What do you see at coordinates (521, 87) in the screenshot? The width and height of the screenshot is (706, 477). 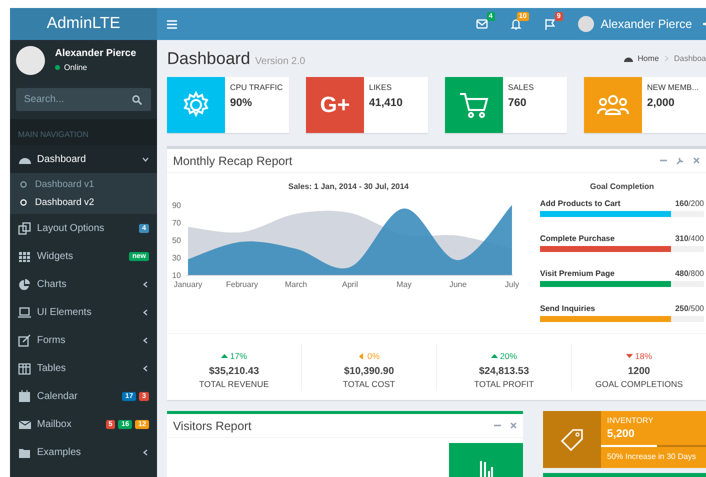 I see `info-label: SALES` at bounding box center [521, 87].